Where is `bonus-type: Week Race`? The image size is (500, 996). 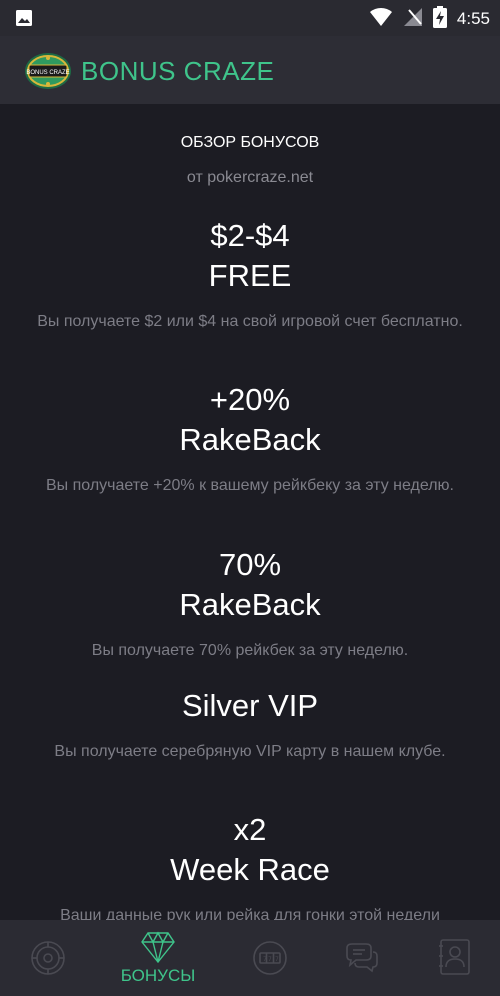
bonus-type: Week Race is located at coordinates (250, 869).